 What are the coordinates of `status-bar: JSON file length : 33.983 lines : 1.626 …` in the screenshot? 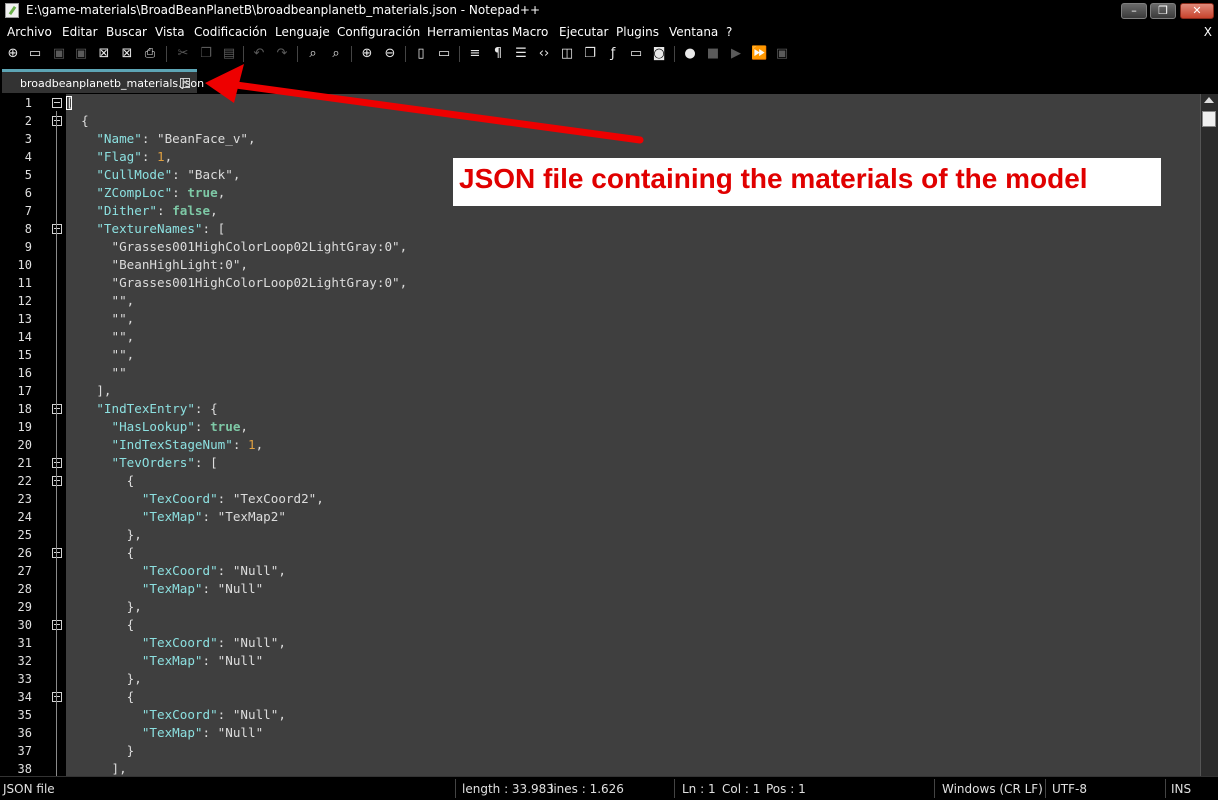 It's located at (609, 788).